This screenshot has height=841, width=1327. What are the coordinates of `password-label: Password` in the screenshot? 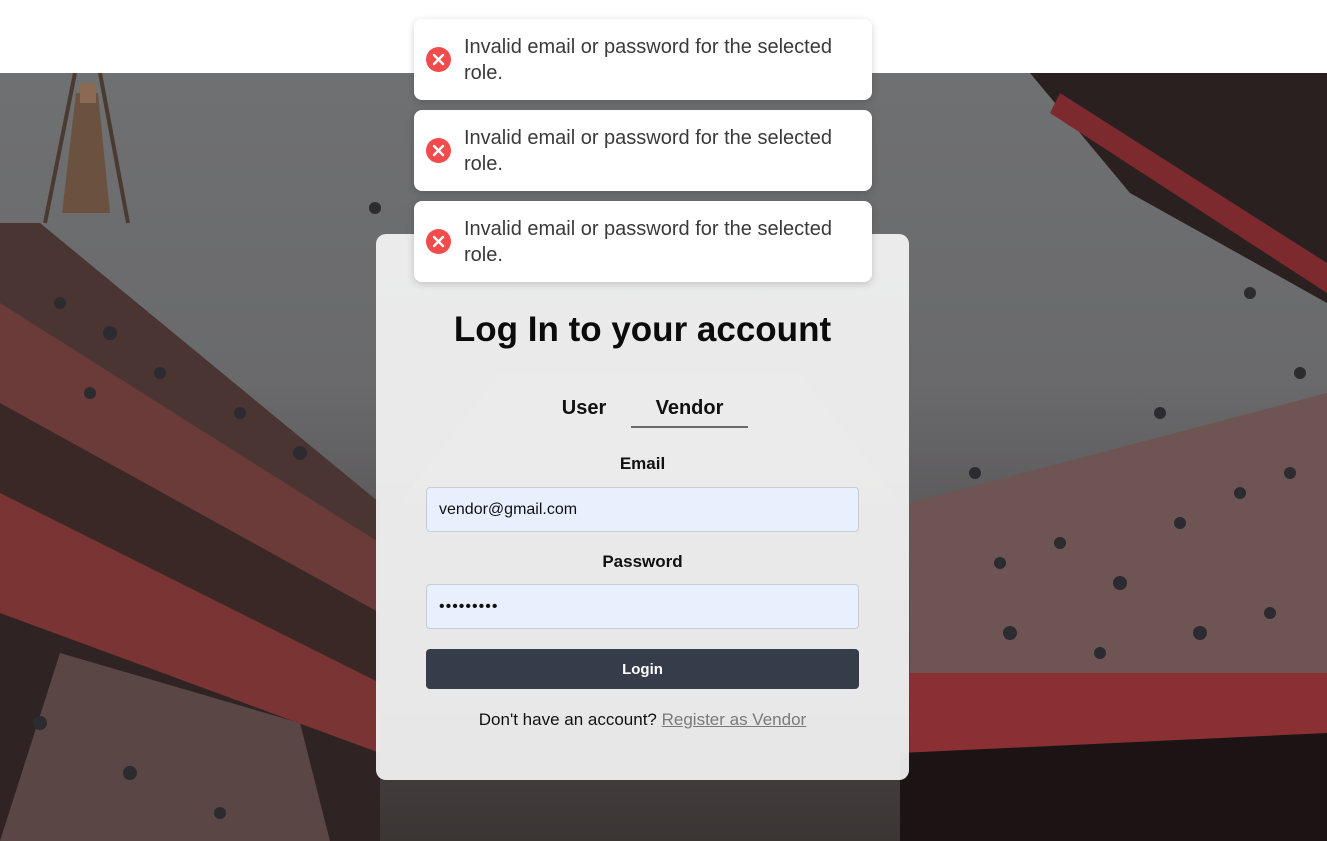 It's located at (642, 561).